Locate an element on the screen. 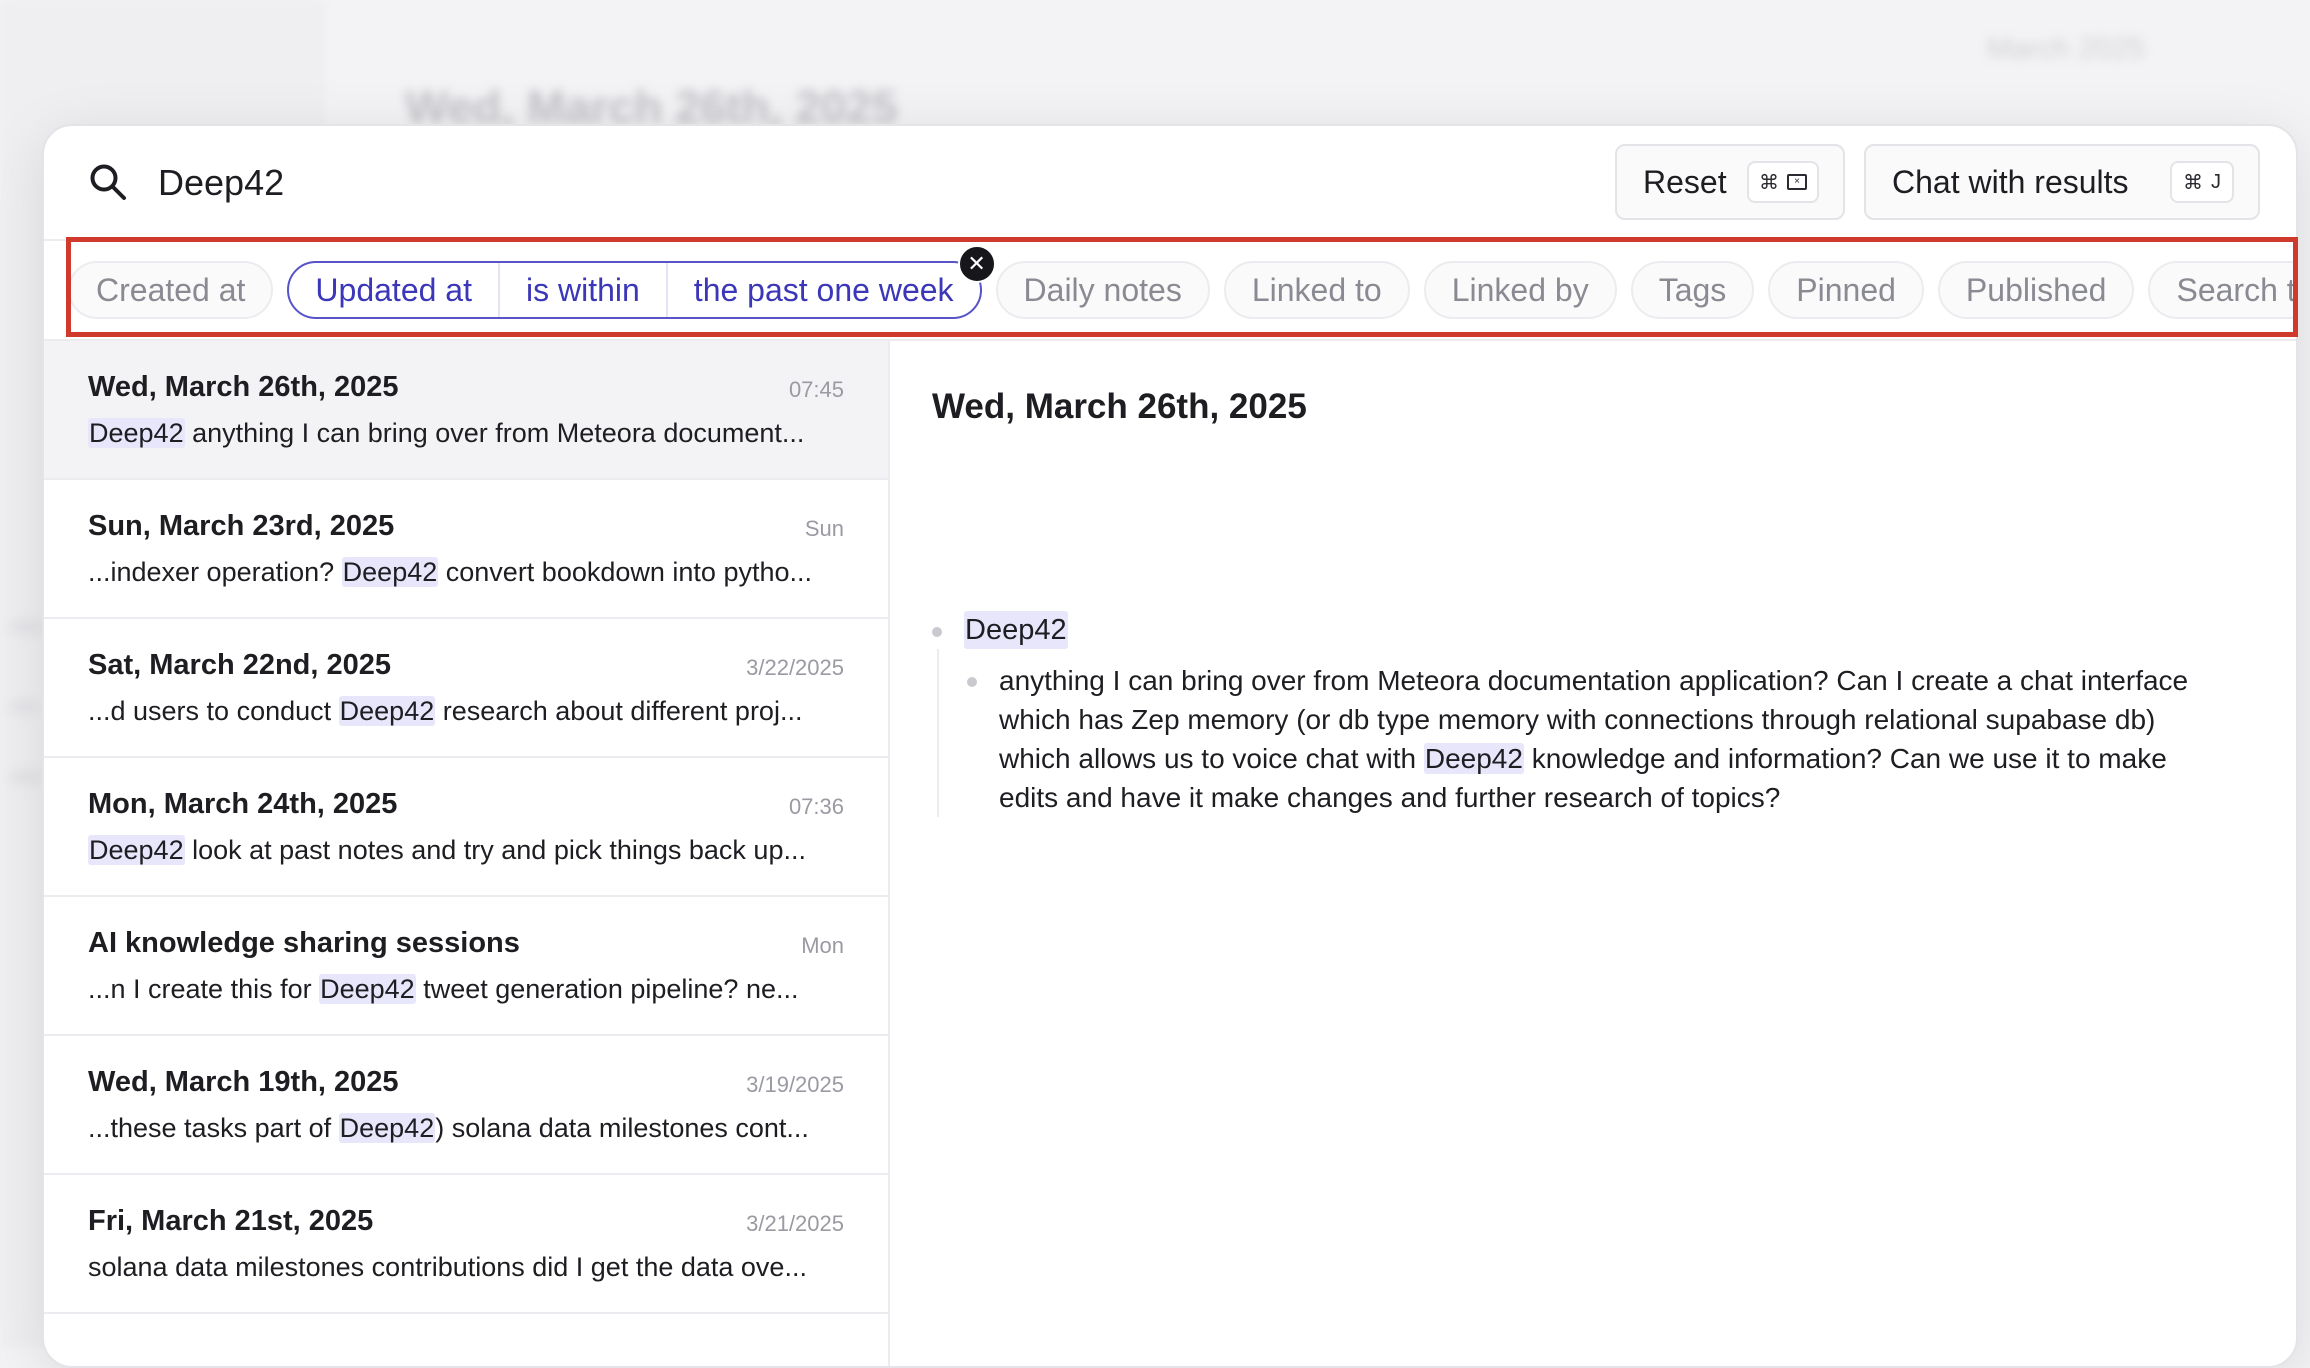 This screenshot has width=2310, height=1368. filter-field: Updated at is located at coordinates (393, 290).